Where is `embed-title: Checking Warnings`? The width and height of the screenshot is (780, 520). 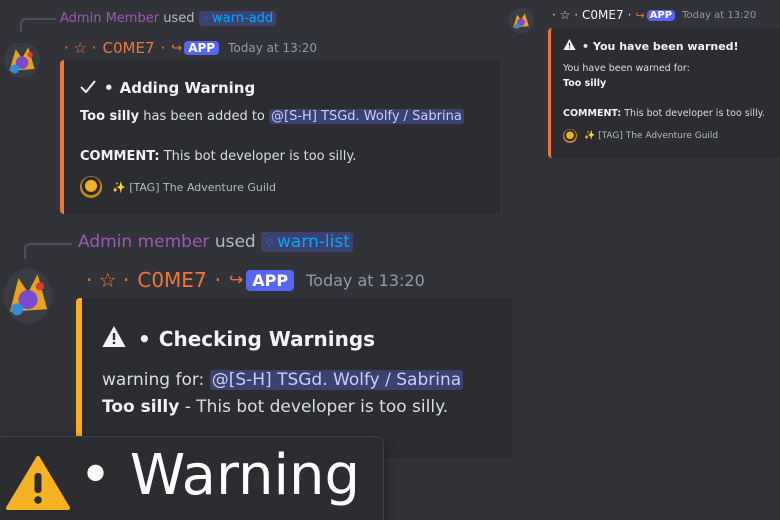
embed-title: Checking Warnings is located at coordinates (267, 339).